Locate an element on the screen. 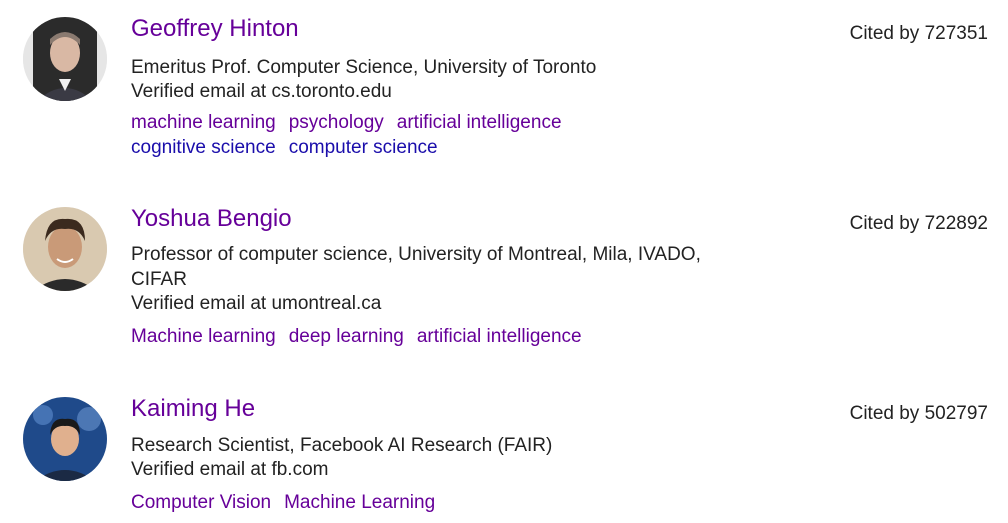 This screenshot has height=523, width=1008. author-name-link: Yoshua Bengio is located at coordinates (211, 219).